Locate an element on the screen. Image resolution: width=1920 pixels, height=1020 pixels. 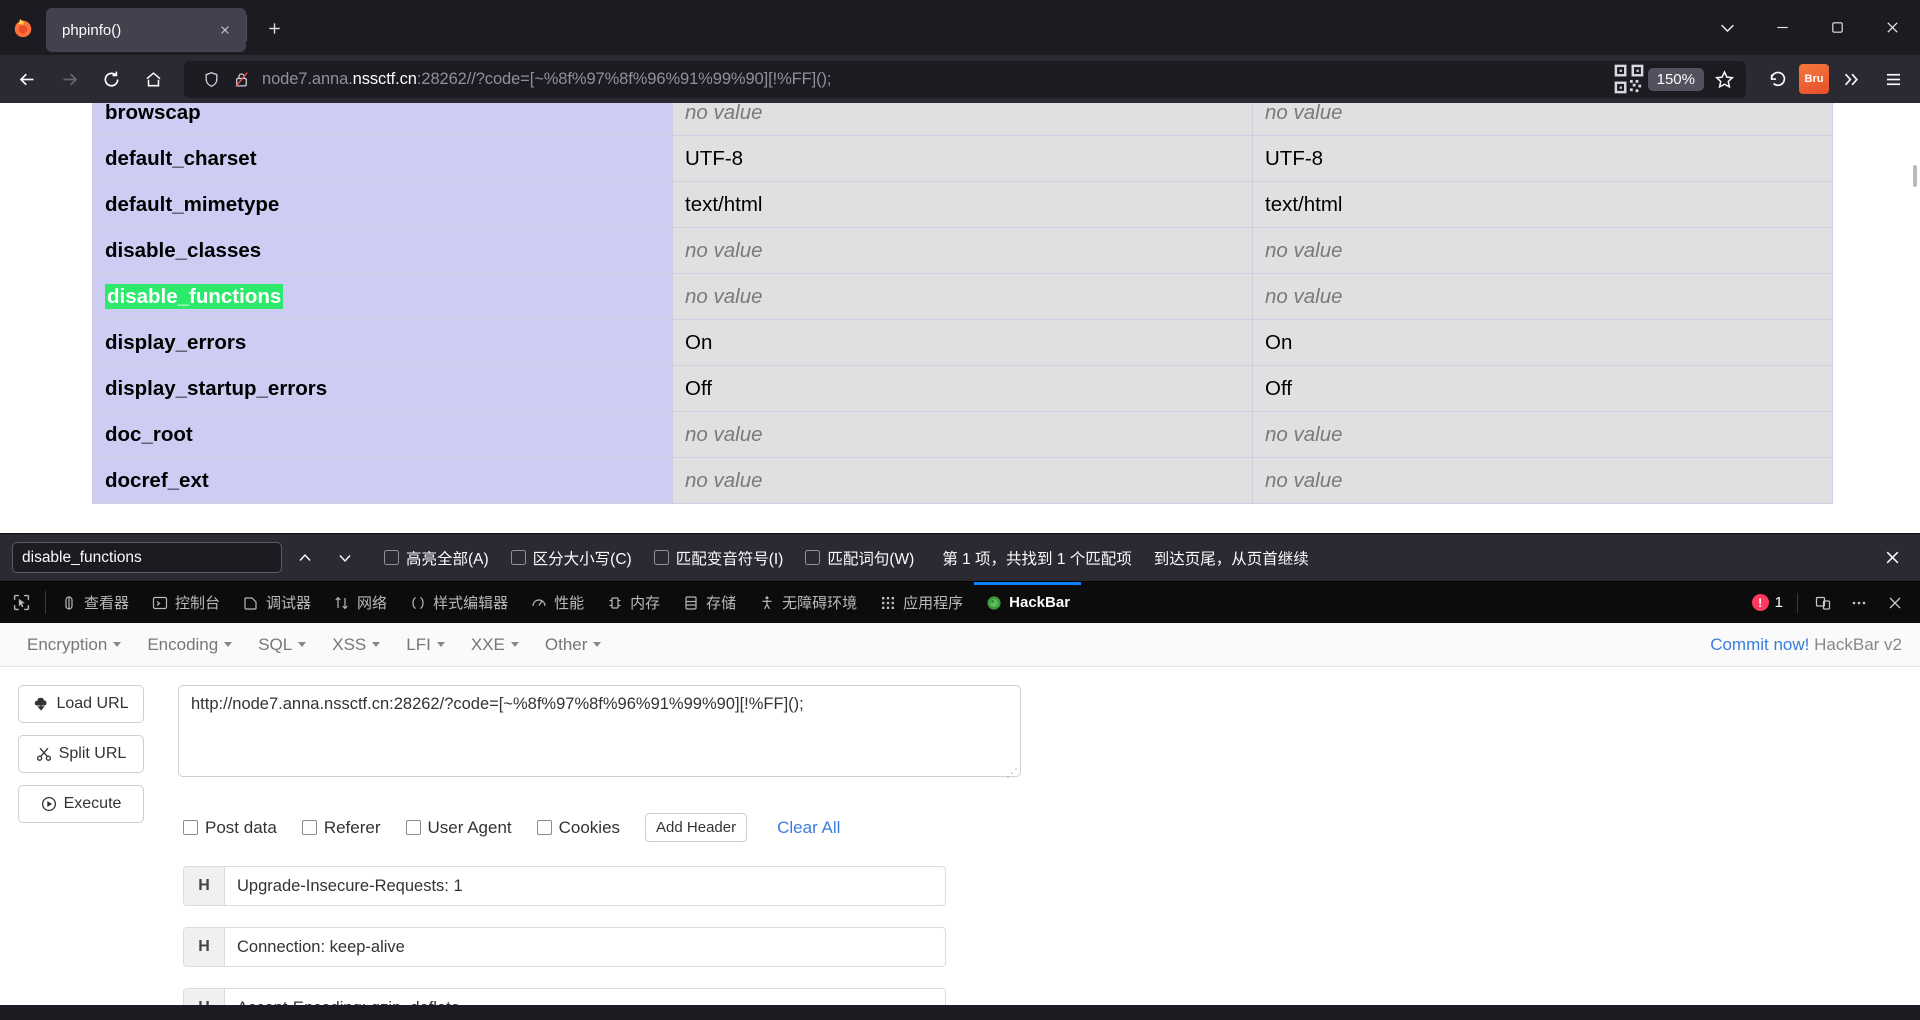
bookmark-star-icon is located at coordinates (1724, 79).